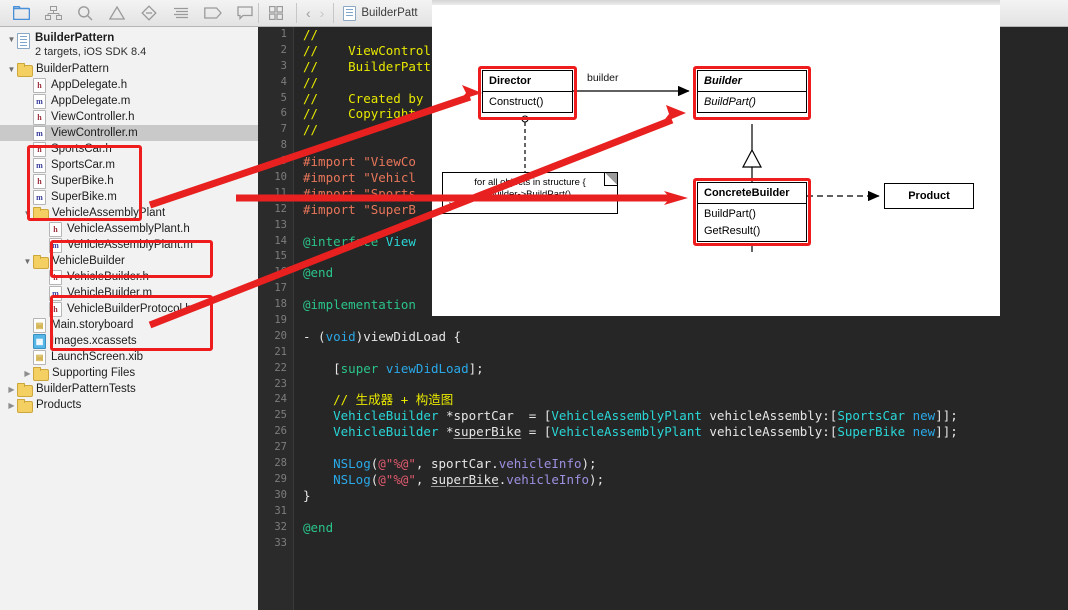 The image size is (1068, 610). Describe the element at coordinates (530, 194) in the screenshot. I see `note-line-1: builder->BuildPart()` at that location.